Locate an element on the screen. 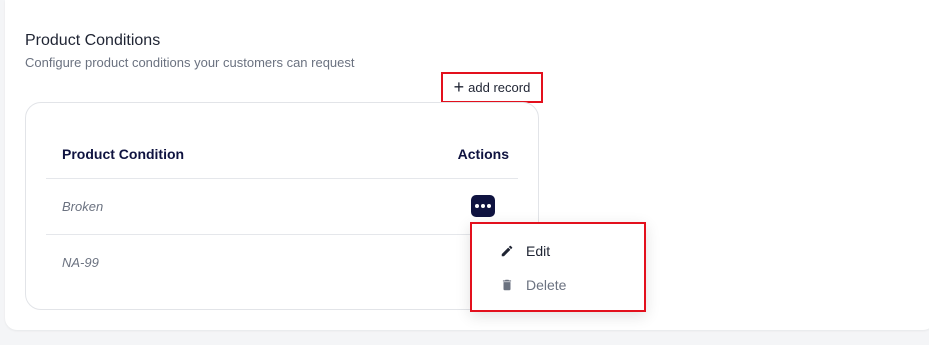 This screenshot has width=929, height=345. menu-item-delete-label: Delete is located at coordinates (546, 285).